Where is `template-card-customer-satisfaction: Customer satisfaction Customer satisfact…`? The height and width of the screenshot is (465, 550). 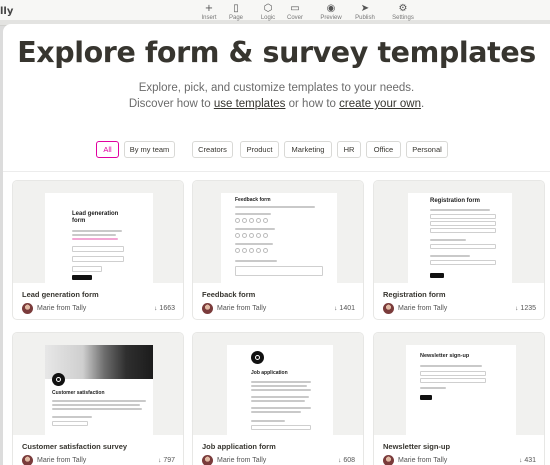
template-card-customer-satisfaction: Customer satisfaction Customer satisfact… is located at coordinates (98, 398).